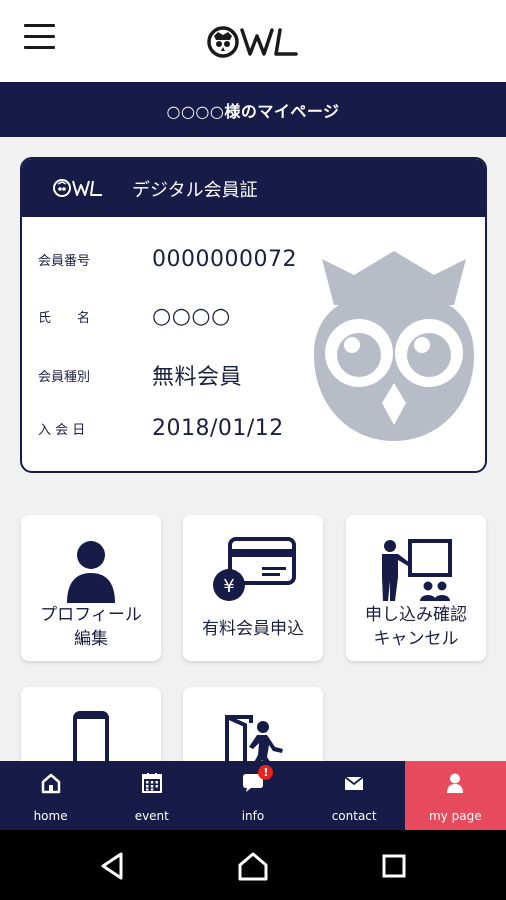  Describe the element at coordinates (151, 795) in the screenshot. I see `tab-event: event` at that location.